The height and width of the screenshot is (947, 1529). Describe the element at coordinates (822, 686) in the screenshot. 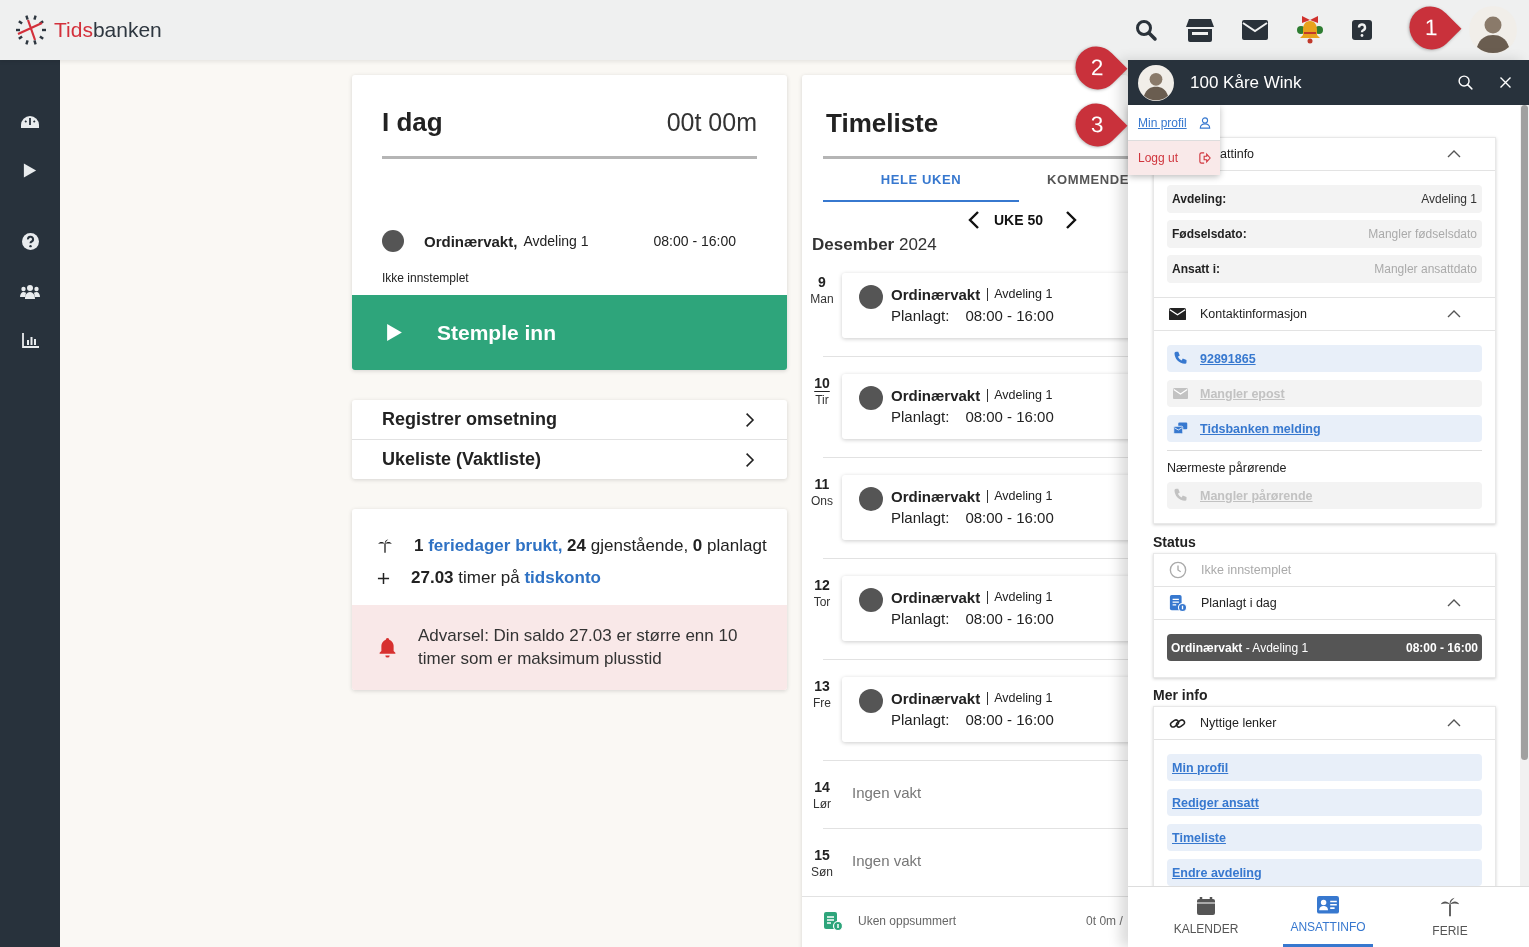

I see `day-number: 13` at that location.